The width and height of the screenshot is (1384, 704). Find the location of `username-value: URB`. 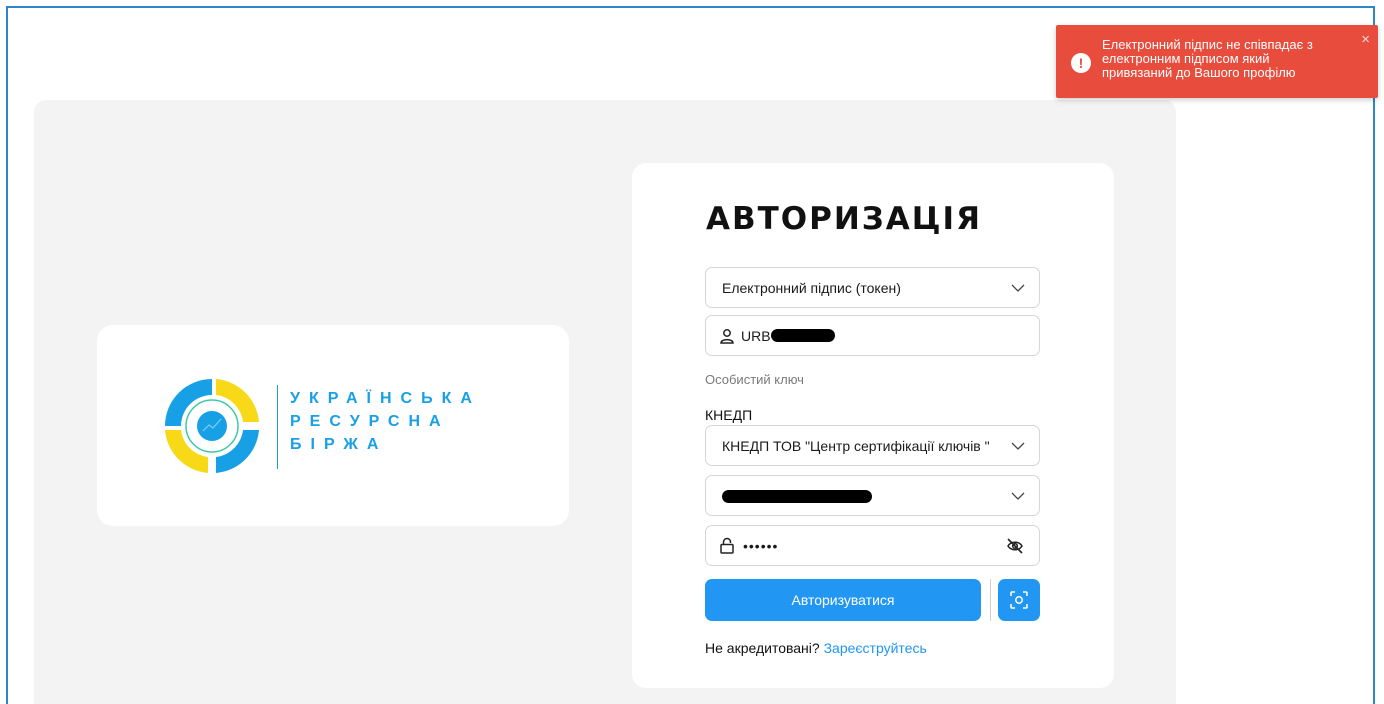

username-value: URB is located at coordinates (756, 335).